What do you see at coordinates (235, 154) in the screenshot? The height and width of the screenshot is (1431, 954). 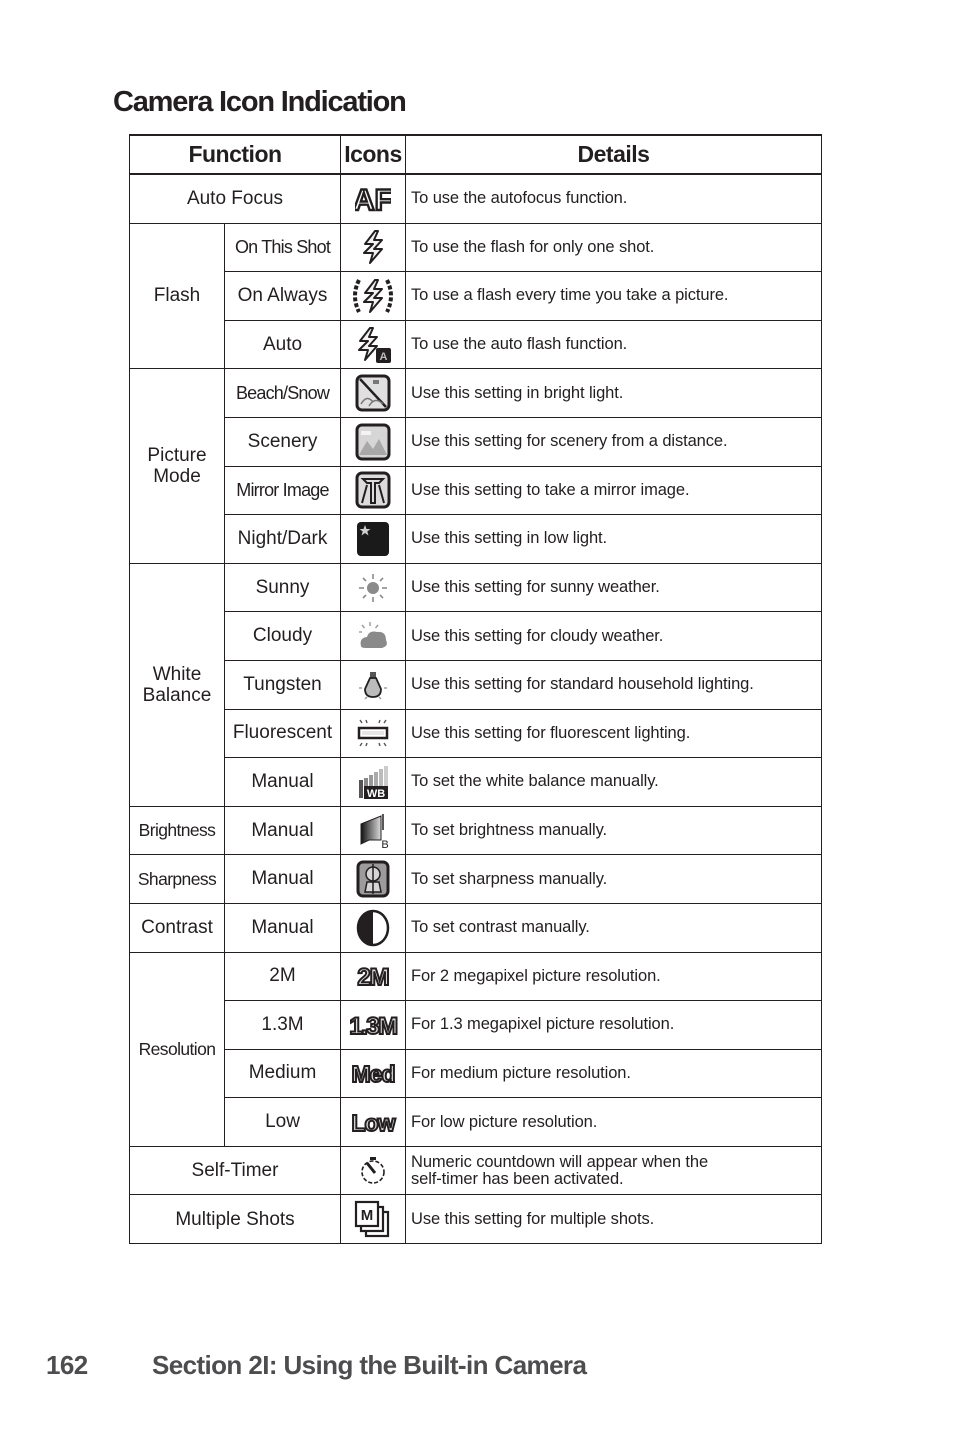 I see `header-function: Function` at bounding box center [235, 154].